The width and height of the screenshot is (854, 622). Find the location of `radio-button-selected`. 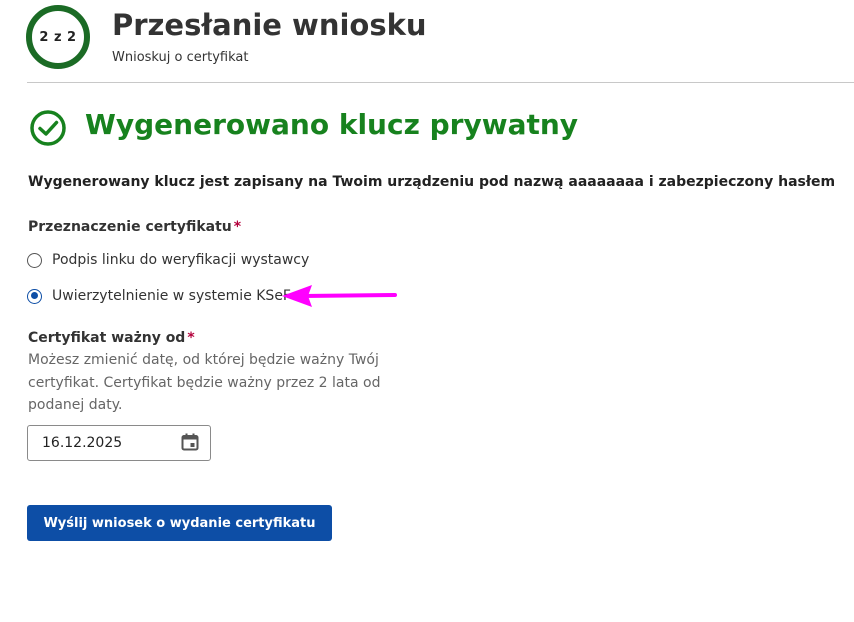

radio-button-selected is located at coordinates (34, 296).